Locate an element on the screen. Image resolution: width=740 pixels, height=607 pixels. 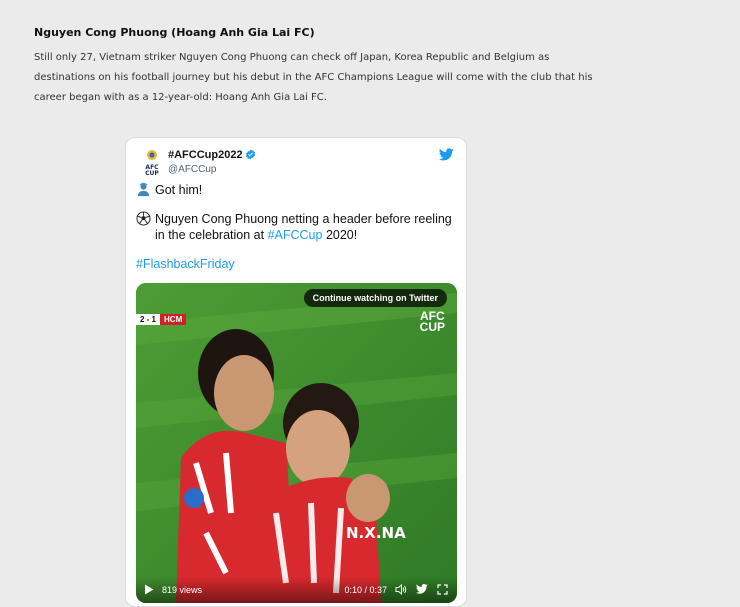
volume-icon is located at coordinates (401, 590).